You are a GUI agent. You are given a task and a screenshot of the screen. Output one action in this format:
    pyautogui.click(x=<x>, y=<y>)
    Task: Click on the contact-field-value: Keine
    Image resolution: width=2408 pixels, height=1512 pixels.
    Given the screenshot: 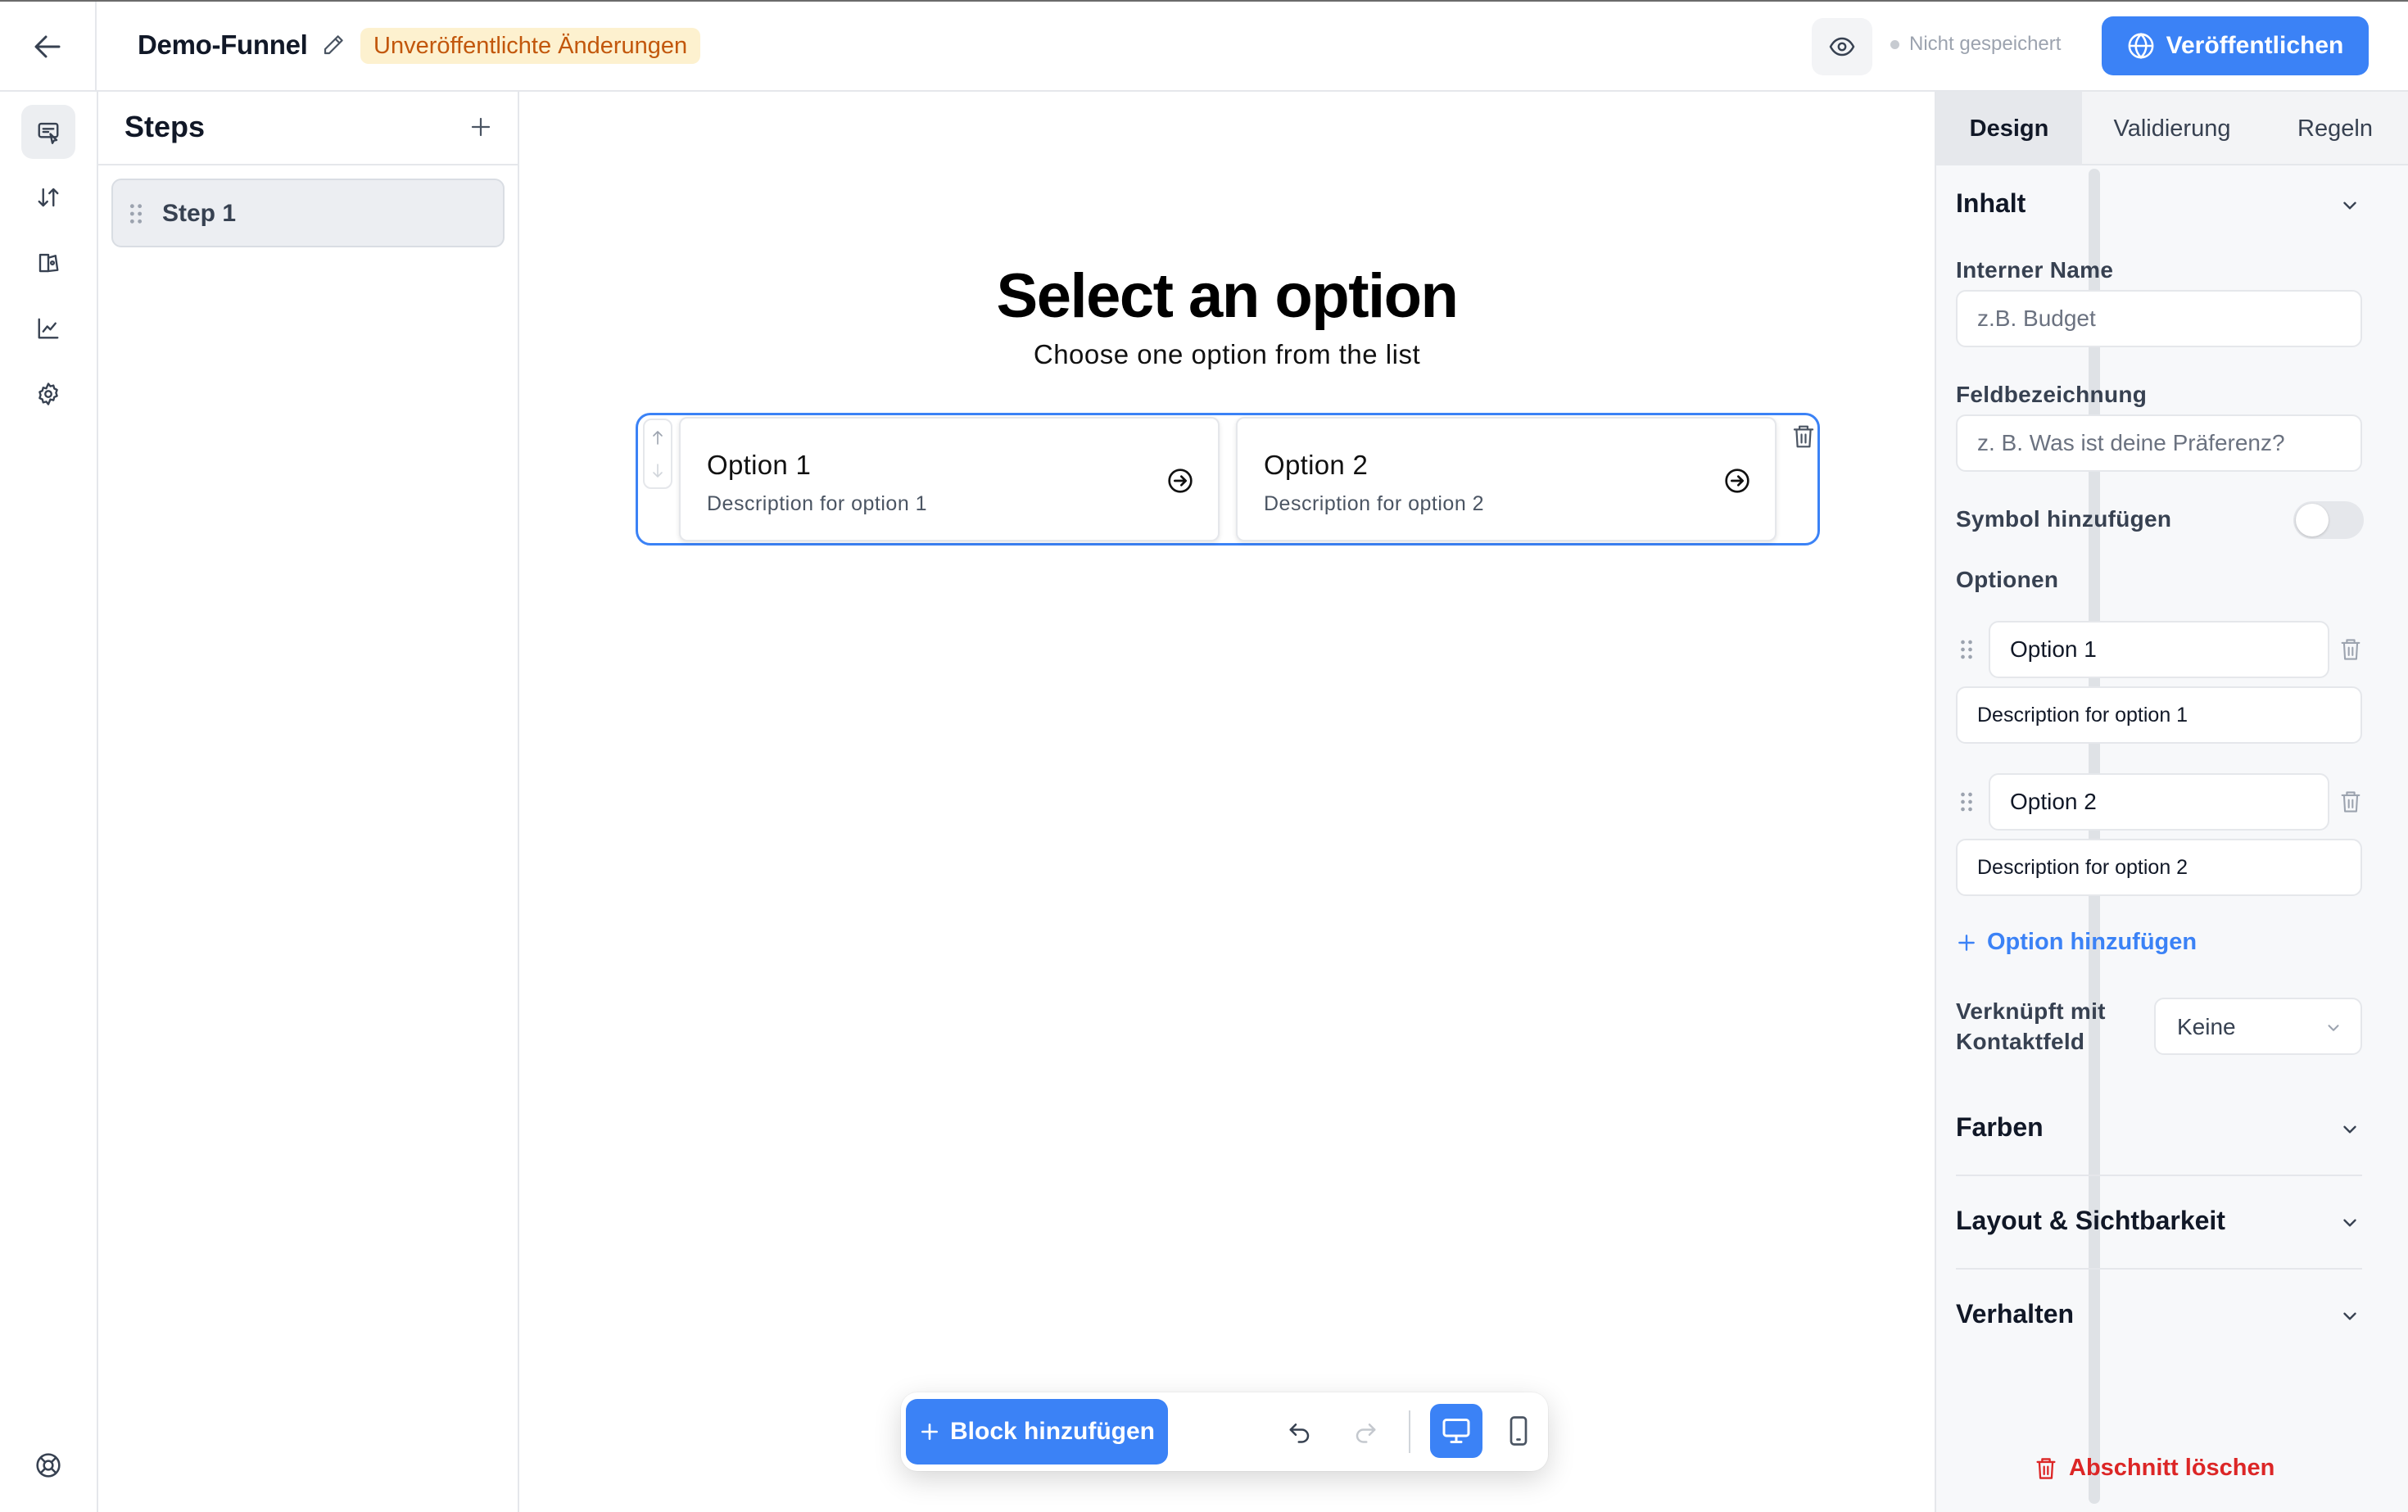 What is the action you would take?
    pyautogui.click(x=2206, y=1026)
    